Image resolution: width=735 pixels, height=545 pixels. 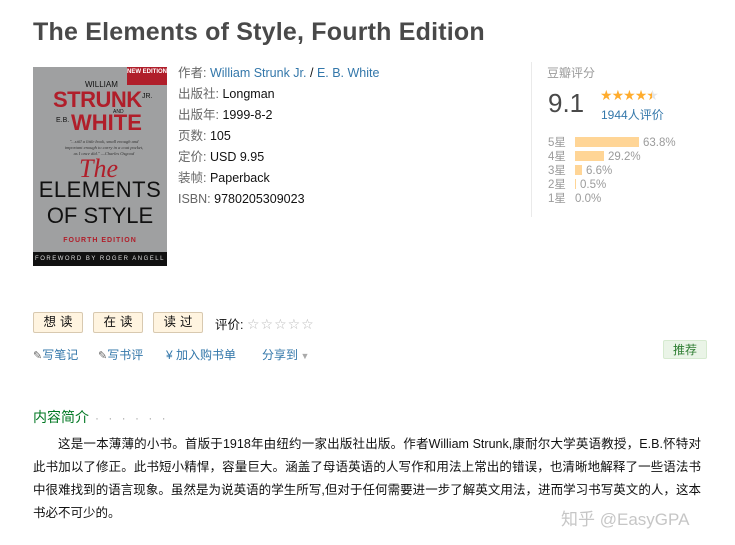 What do you see at coordinates (192, 73) in the screenshot?
I see `info-label: 作者:` at bounding box center [192, 73].